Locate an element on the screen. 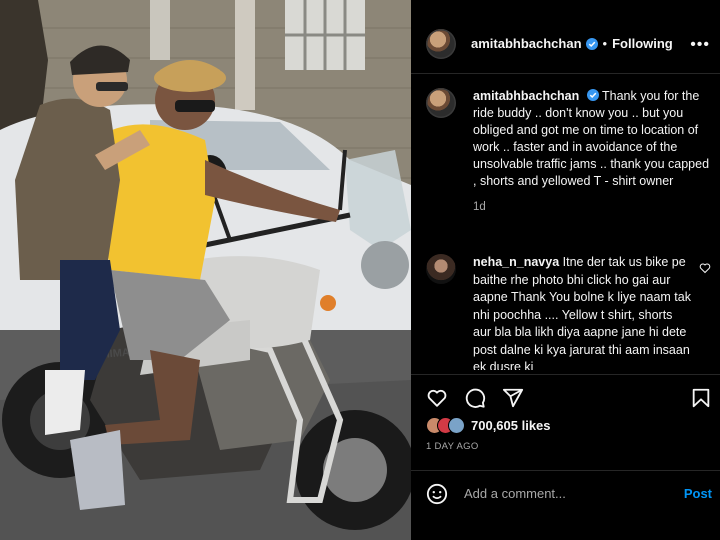 The width and height of the screenshot is (720, 540). bookmark-icon is located at coordinates (701, 398).